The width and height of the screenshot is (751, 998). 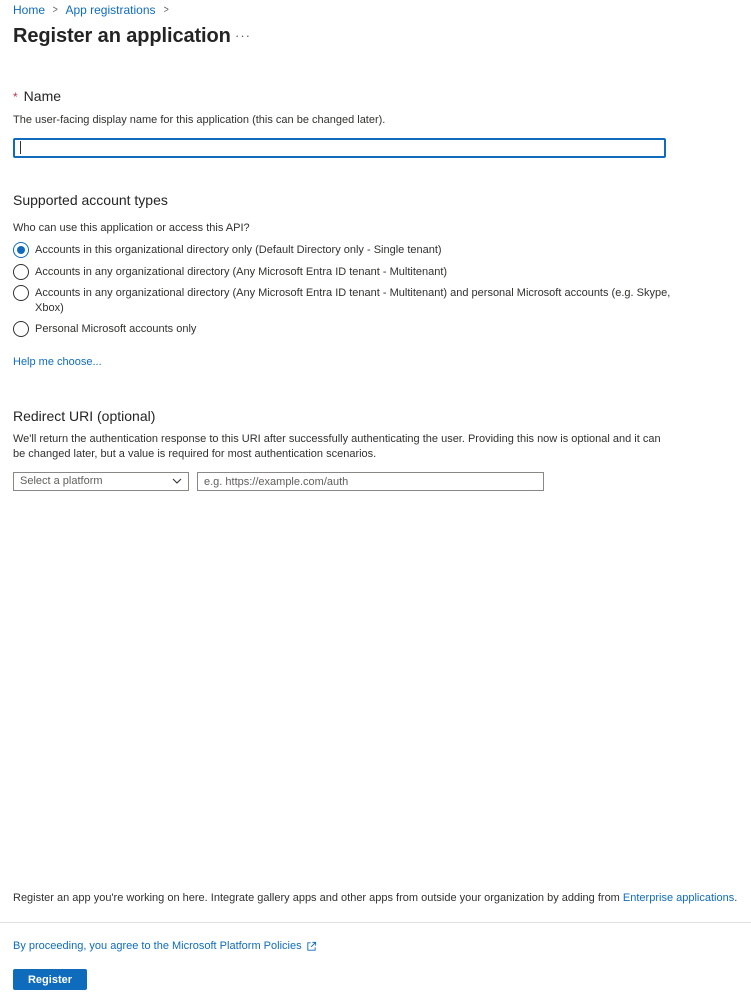 I want to click on breadcrumb: Home > App registrations >, so click(x=94, y=10).